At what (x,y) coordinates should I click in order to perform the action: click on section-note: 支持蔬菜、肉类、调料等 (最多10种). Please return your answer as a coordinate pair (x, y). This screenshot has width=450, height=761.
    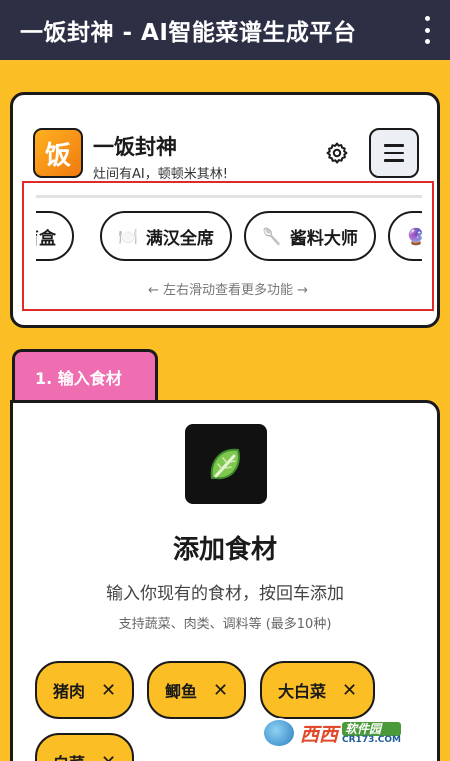
    Looking at the image, I should click on (225, 624).